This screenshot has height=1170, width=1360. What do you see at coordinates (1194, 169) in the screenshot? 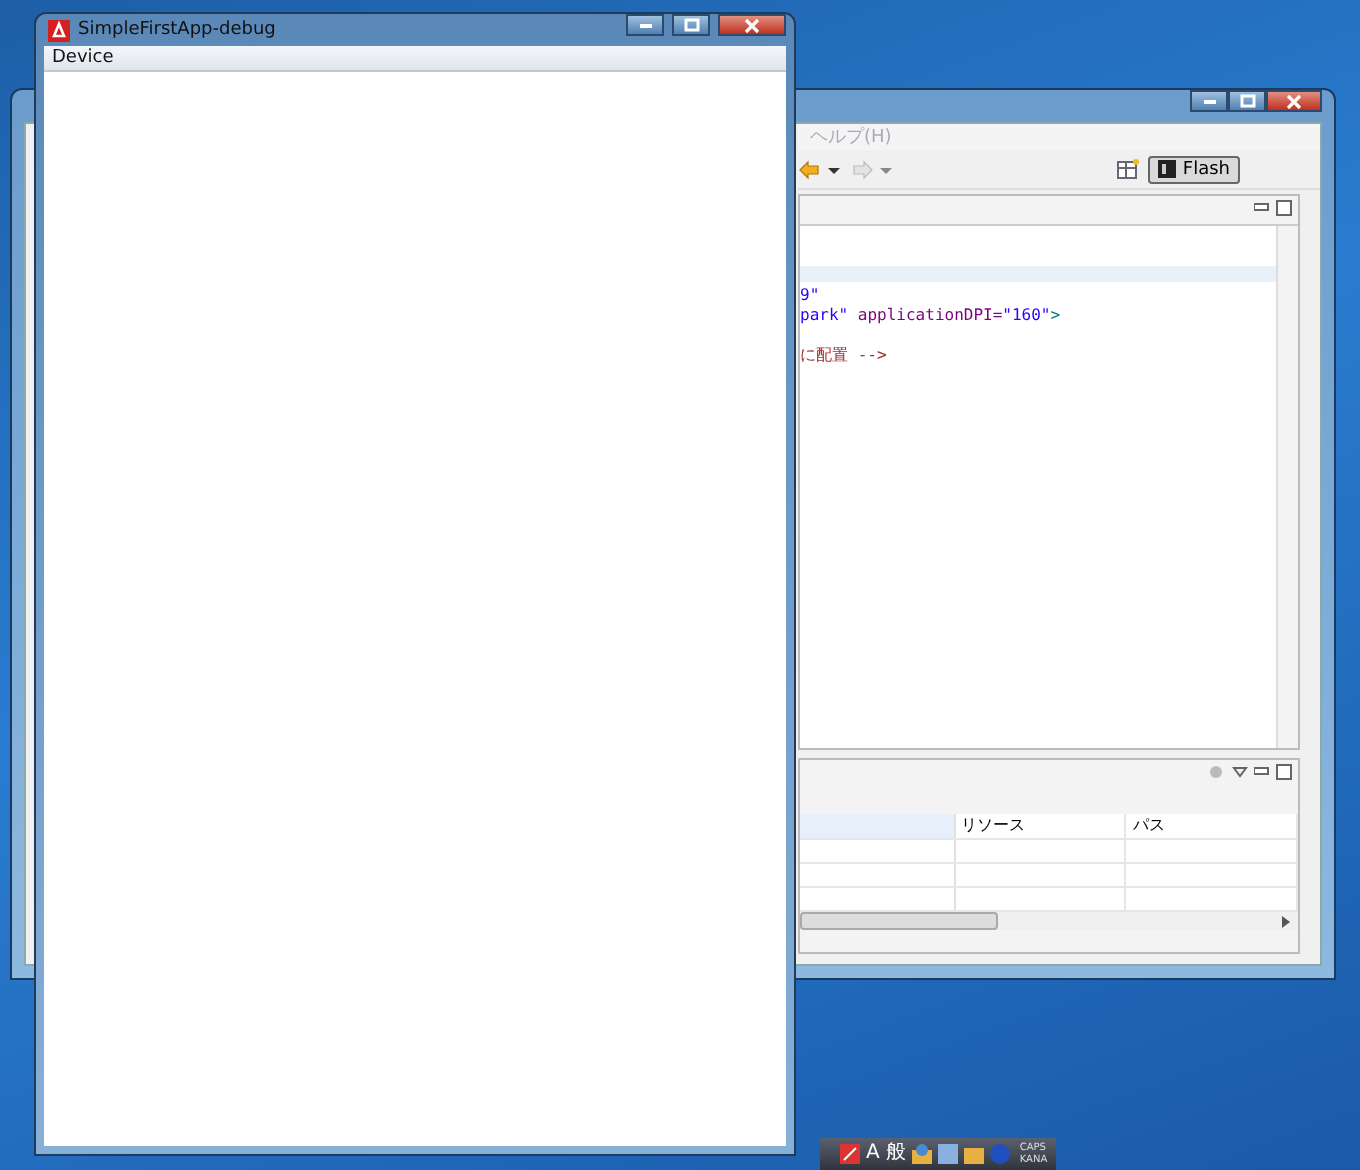
I see `flash-perspective-button: Flash` at bounding box center [1194, 169].